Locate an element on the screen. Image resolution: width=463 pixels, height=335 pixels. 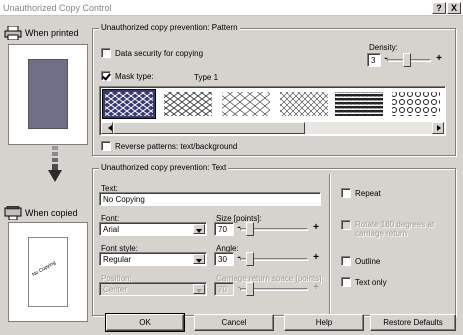
text-only-checkbox: Text only is located at coordinates (364, 282).